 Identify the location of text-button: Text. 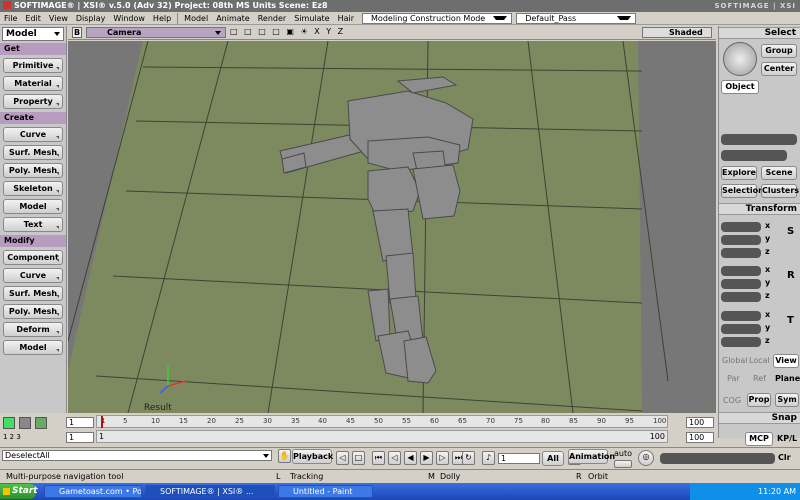
(33, 224).